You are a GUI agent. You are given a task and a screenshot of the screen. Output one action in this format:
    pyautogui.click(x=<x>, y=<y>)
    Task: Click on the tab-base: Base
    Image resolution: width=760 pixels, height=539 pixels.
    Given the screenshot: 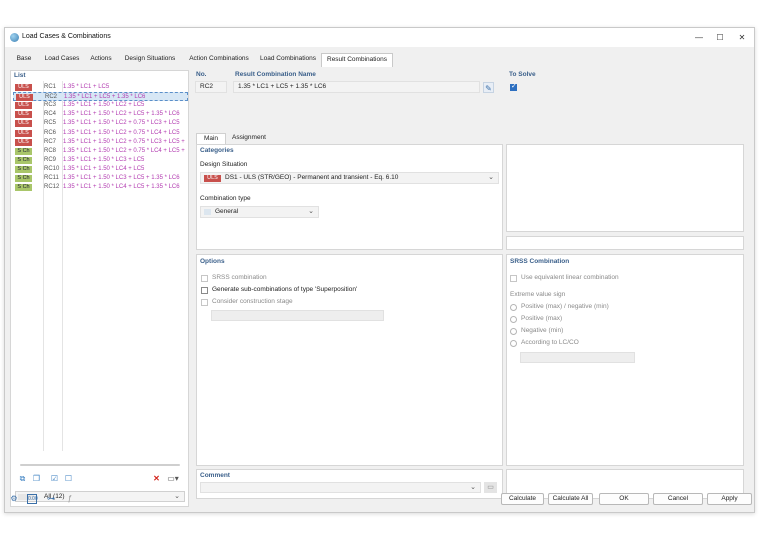 What is the action you would take?
    pyautogui.click(x=24, y=59)
    